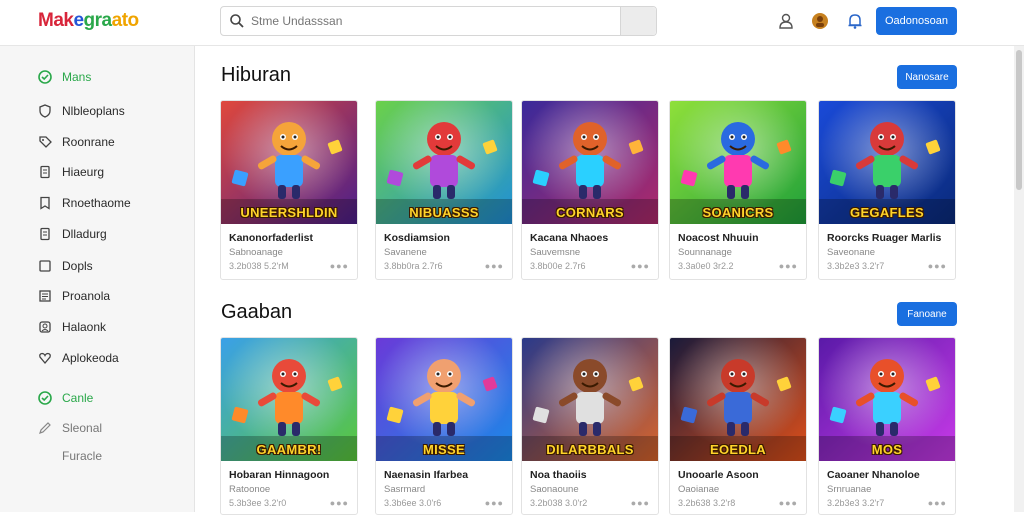 The height and width of the screenshot is (515, 1024). What do you see at coordinates (916, 21) in the screenshot?
I see `signin-button: Oadonosoan` at bounding box center [916, 21].